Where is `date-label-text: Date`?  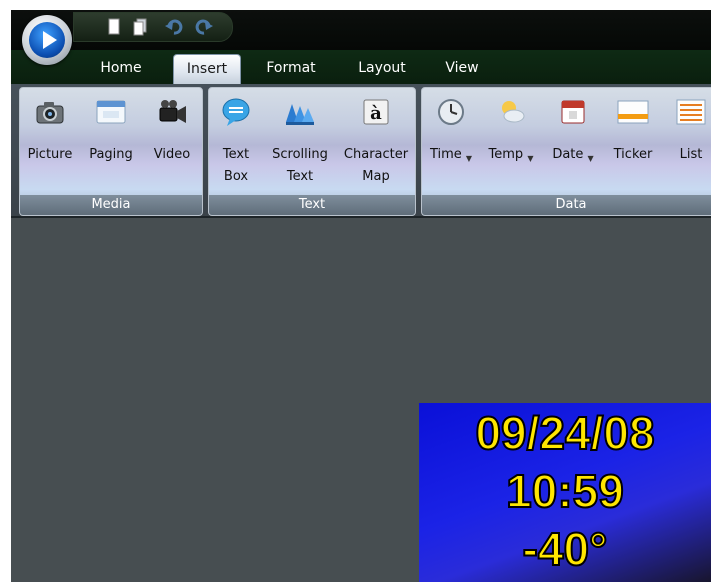 date-label-text: Date is located at coordinates (568, 154).